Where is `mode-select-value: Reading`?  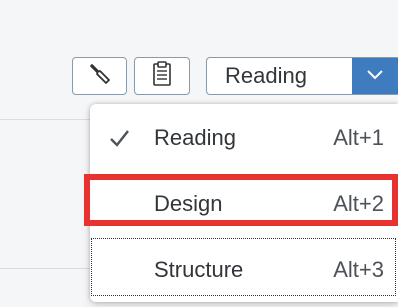
mode-select-value: Reading is located at coordinates (266, 75).